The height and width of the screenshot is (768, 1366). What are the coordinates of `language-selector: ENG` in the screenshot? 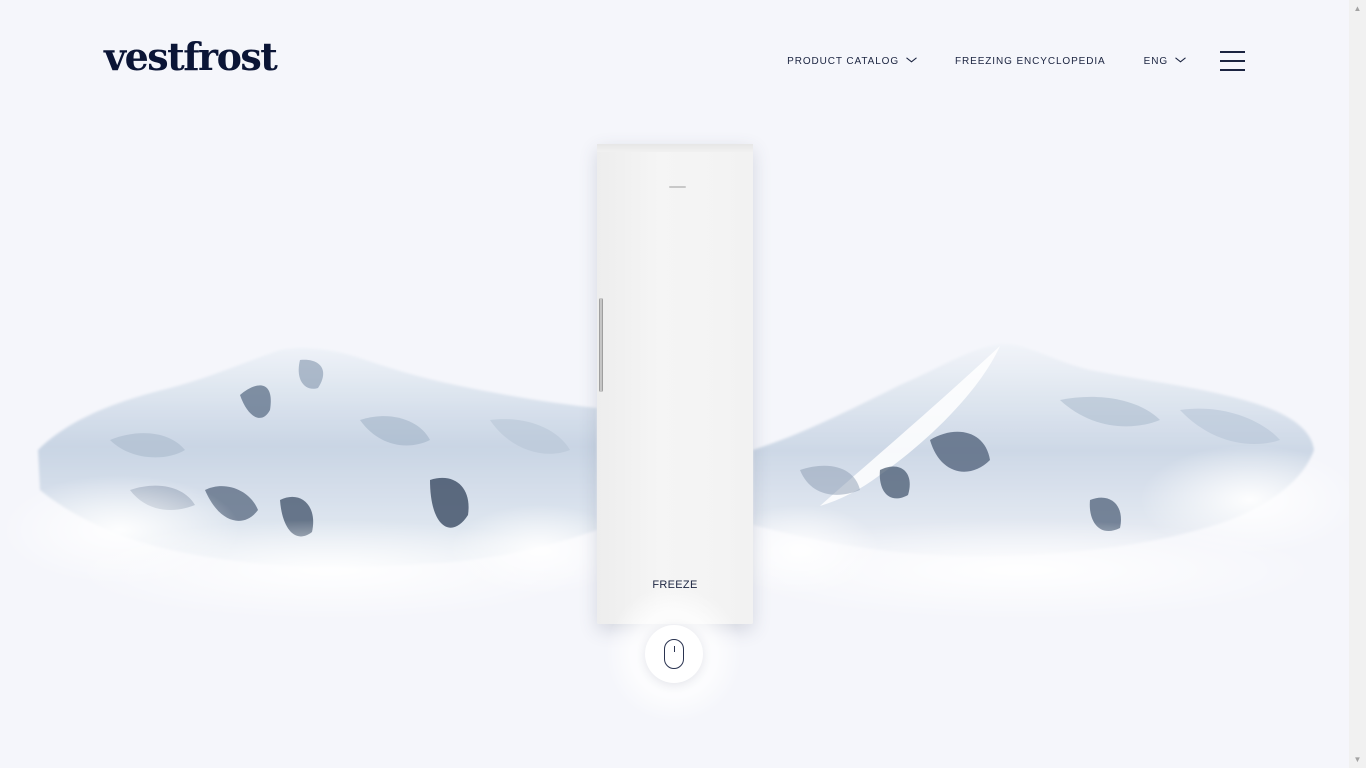 It's located at (1165, 61).